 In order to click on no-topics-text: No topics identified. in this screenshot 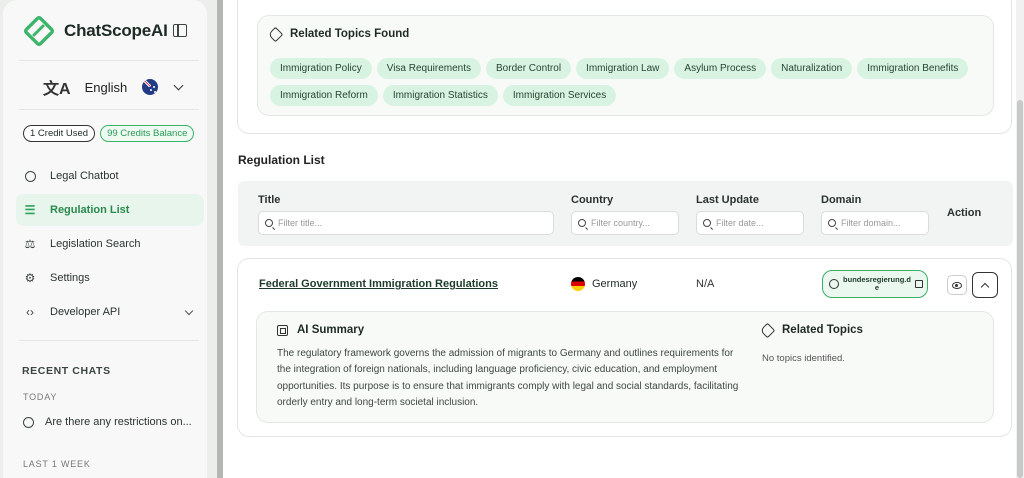, I will do `click(803, 358)`.